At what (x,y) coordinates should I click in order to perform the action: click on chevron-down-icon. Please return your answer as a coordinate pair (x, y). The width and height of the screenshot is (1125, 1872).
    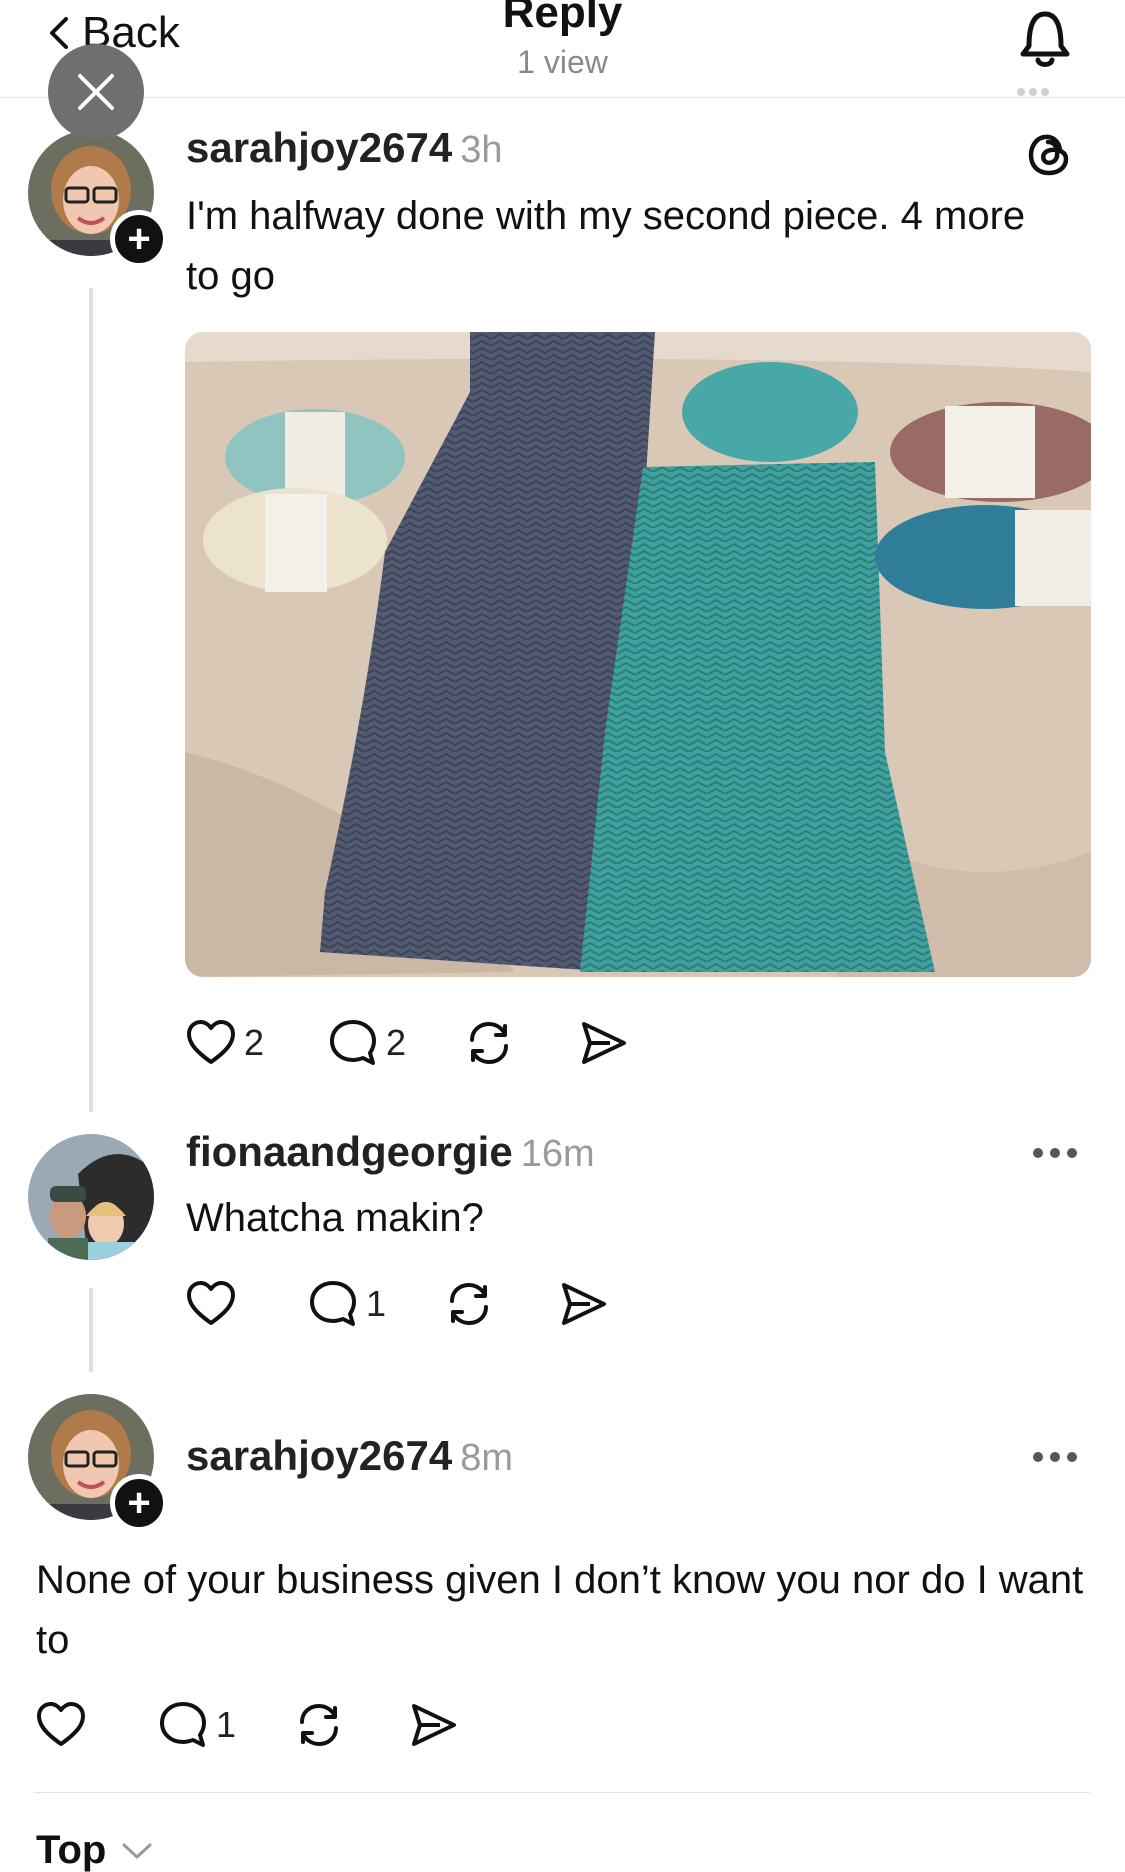
    Looking at the image, I should click on (137, 1850).